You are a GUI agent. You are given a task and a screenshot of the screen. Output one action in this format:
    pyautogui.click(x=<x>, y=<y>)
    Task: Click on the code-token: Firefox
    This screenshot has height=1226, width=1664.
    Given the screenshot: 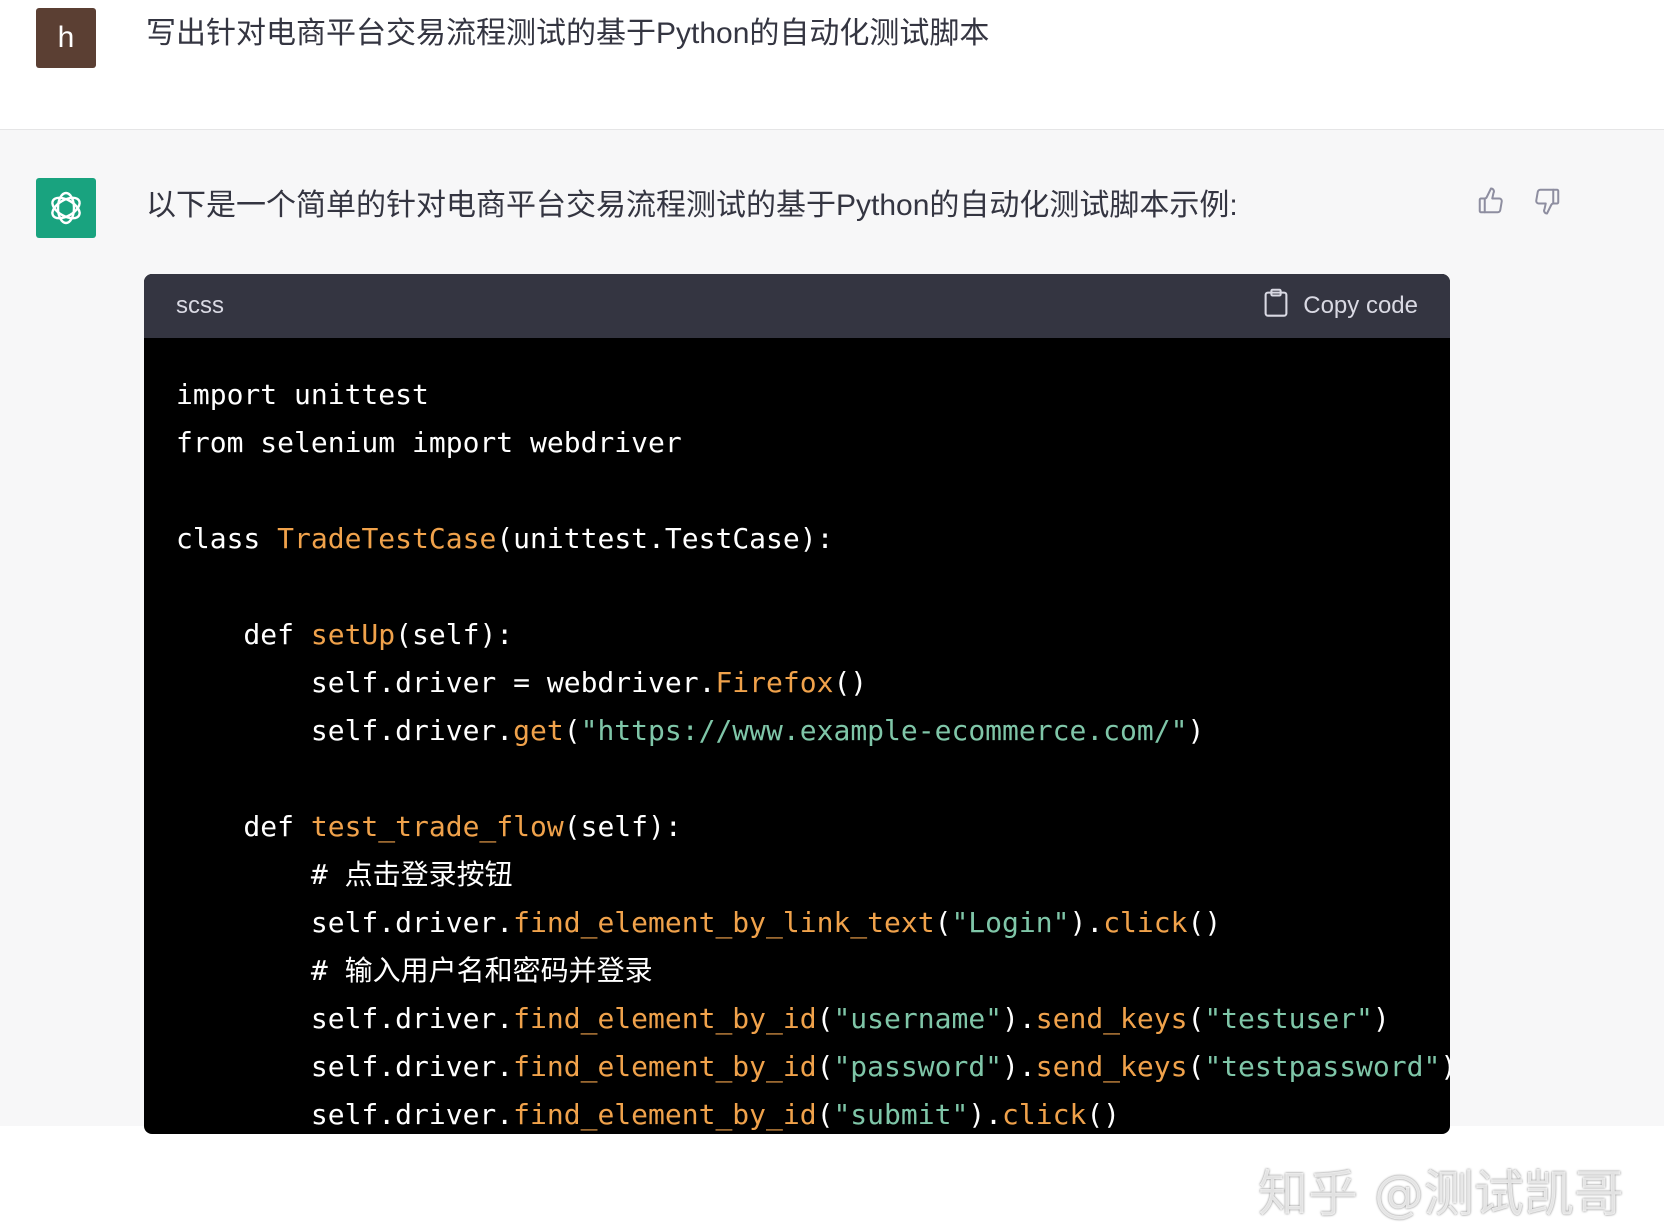 What is the action you would take?
    pyautogui.click(x=774, y=682)
    